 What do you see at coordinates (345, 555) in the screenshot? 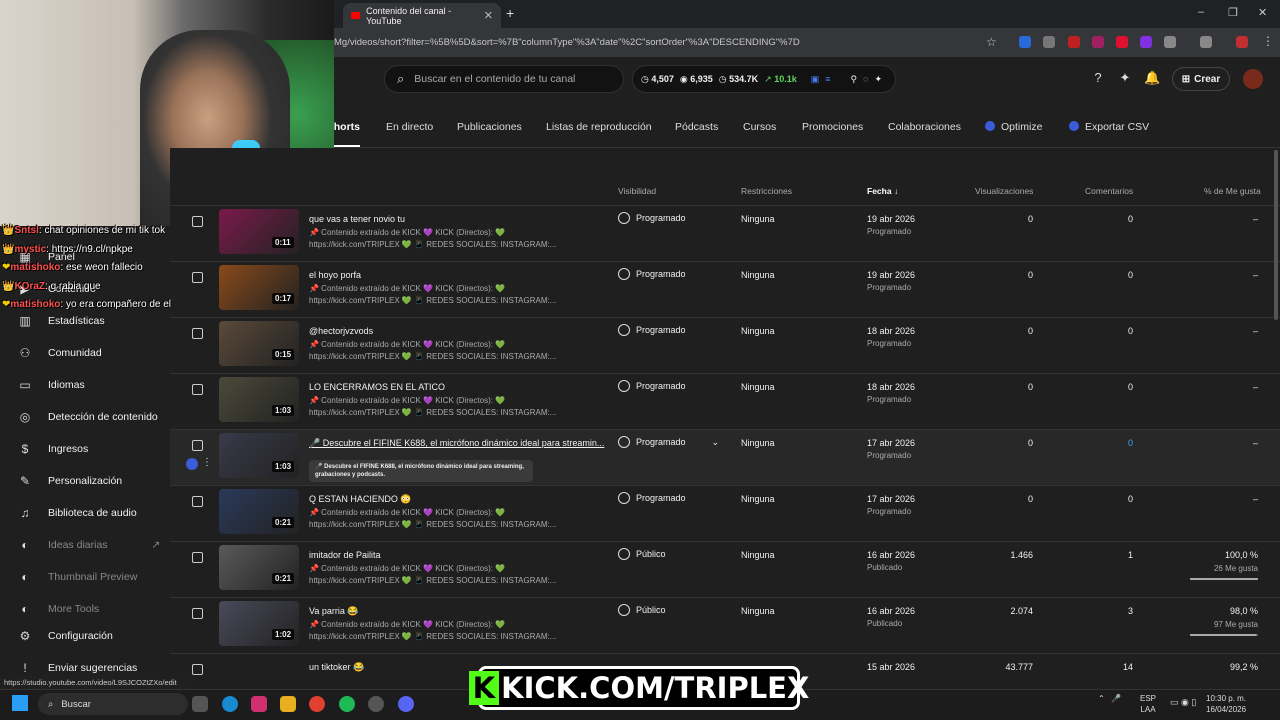
I see `video-title: imitador de Pailita` at bounding box center [345, 555].